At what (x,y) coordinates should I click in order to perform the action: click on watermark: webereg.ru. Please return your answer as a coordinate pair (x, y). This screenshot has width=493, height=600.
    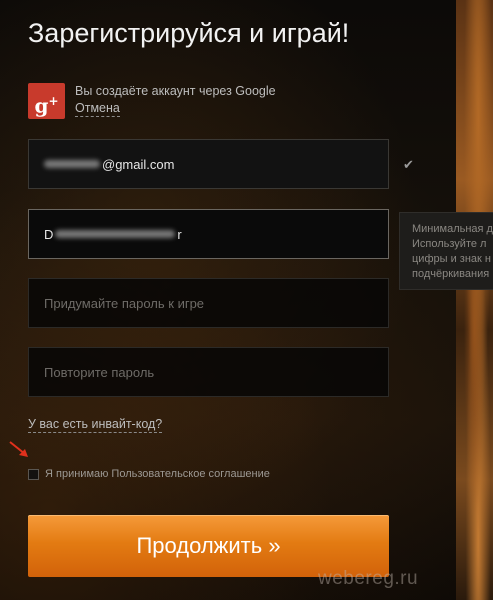
    Looking at the image, I should click on (368, 578).